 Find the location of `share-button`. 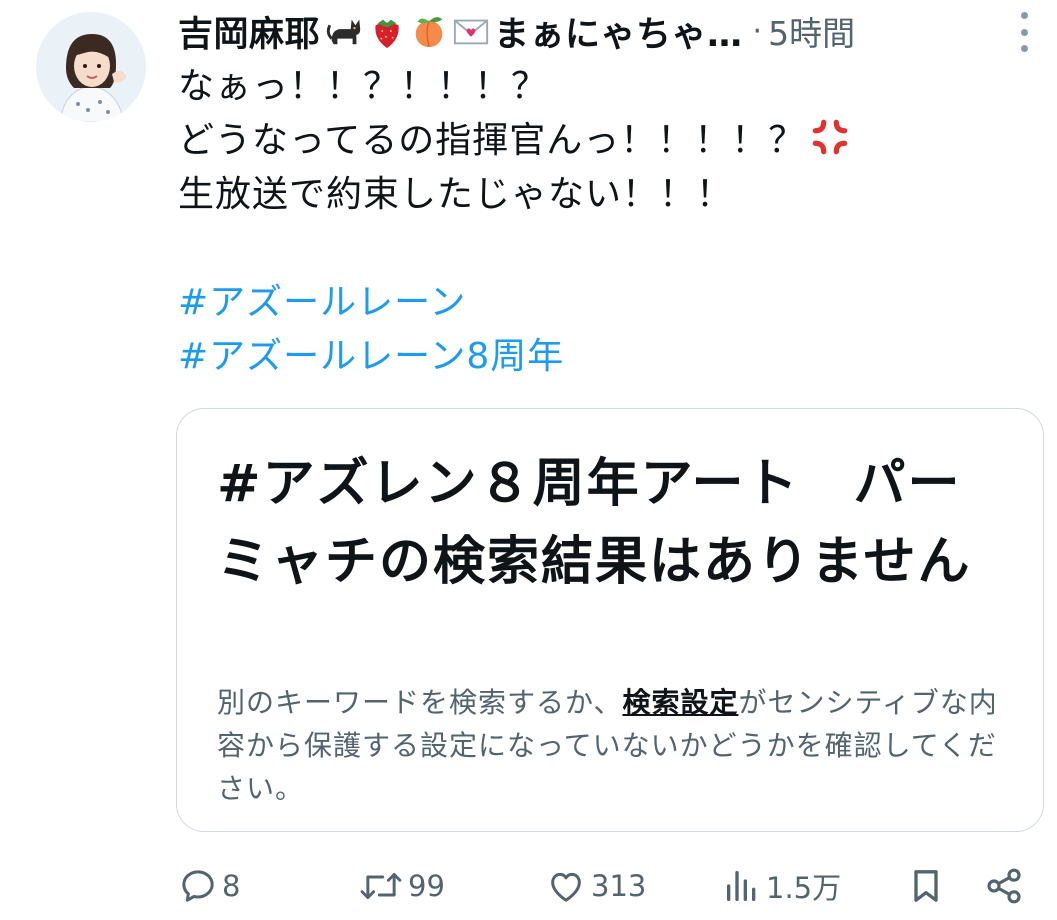

share-button is located at coordinates (1004, 886).